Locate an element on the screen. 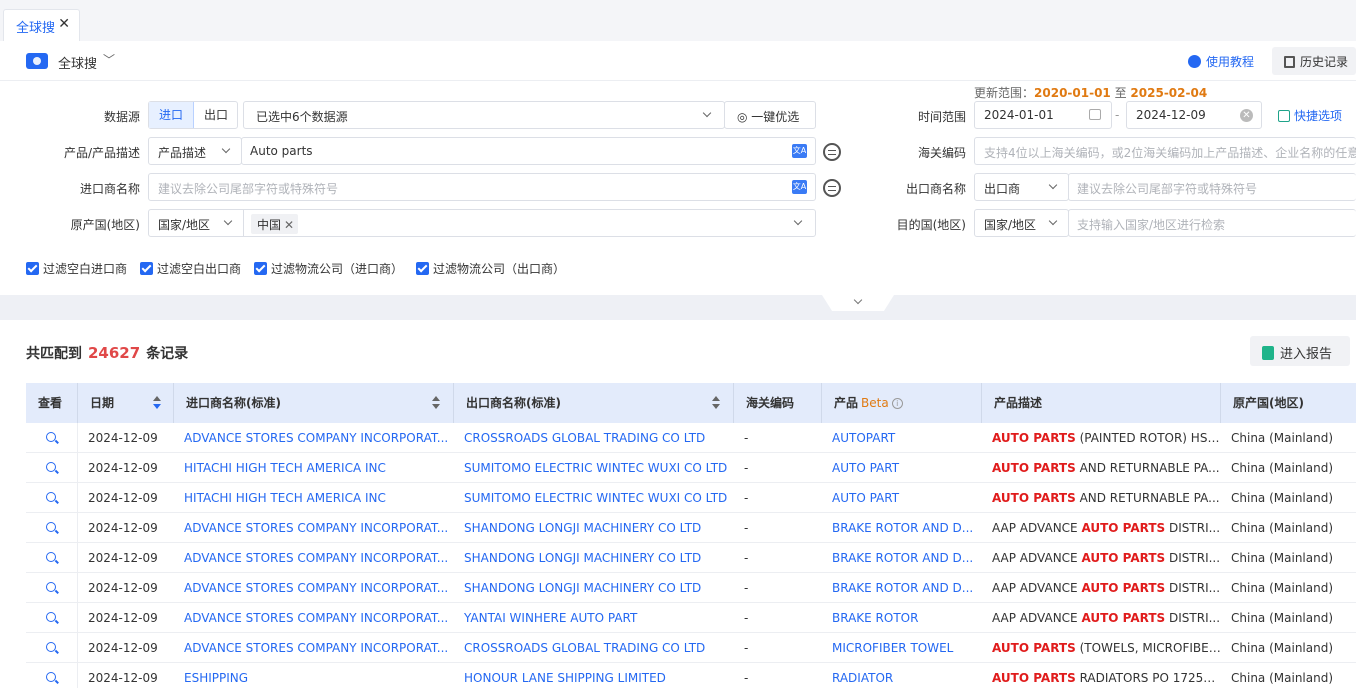 The height and width of the screenshot is (688, 1356). cell-product-link: MICROFIBER TOWEL is located at coordinates (902, 648).